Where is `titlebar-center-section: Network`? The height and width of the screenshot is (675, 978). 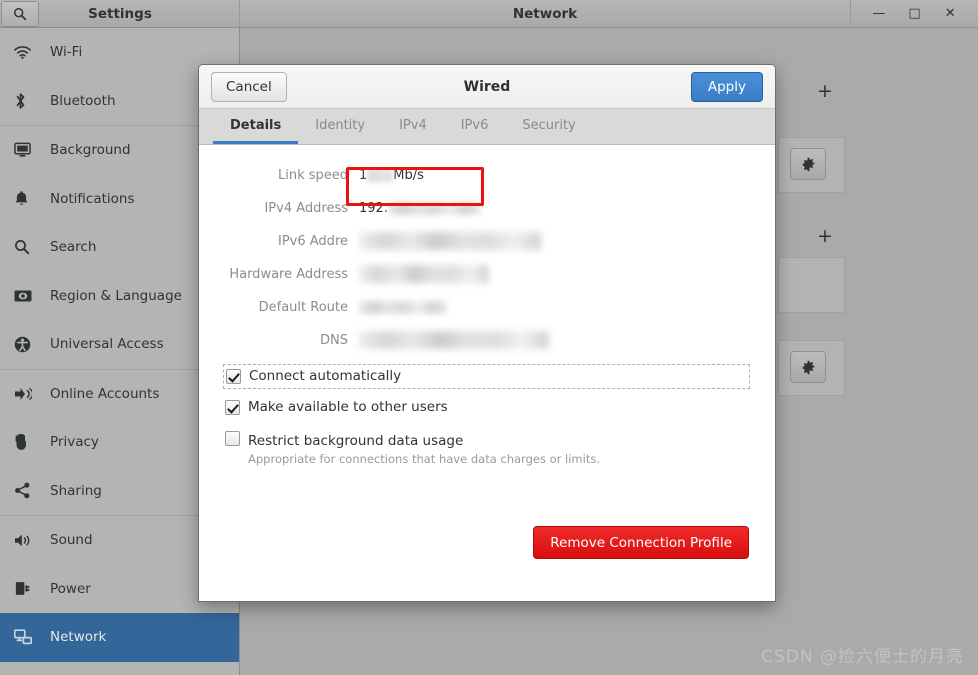 titlebar-center-section: Network is located at coordinates (545, 14).